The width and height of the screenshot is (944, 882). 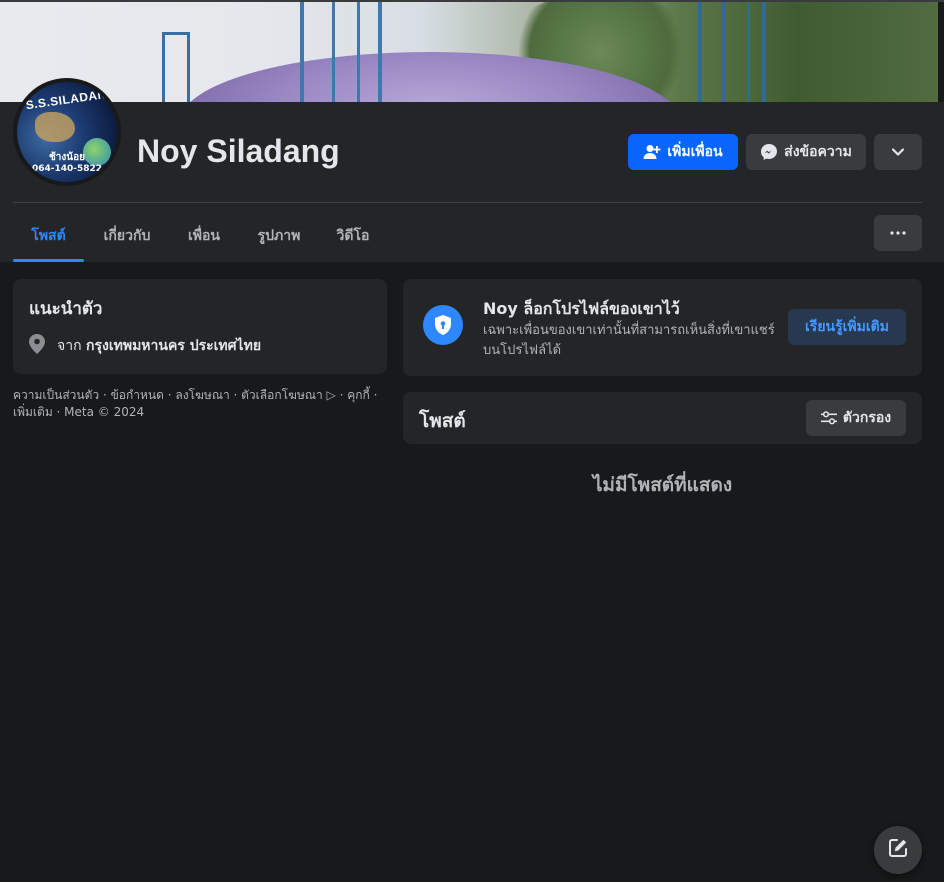 I want to click on messenger-icon, so click(x=769, y=152).